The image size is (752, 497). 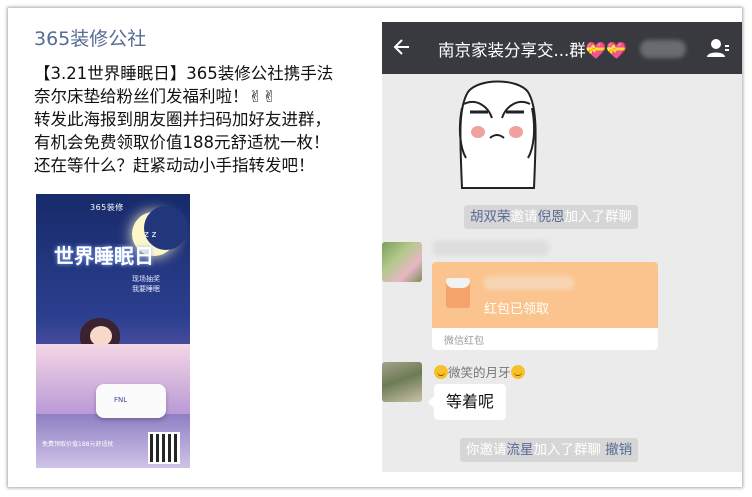 I want to click on post-line: 转发此海报到朋友圈并扫码加好友进群，, so click(x=182, y=119).